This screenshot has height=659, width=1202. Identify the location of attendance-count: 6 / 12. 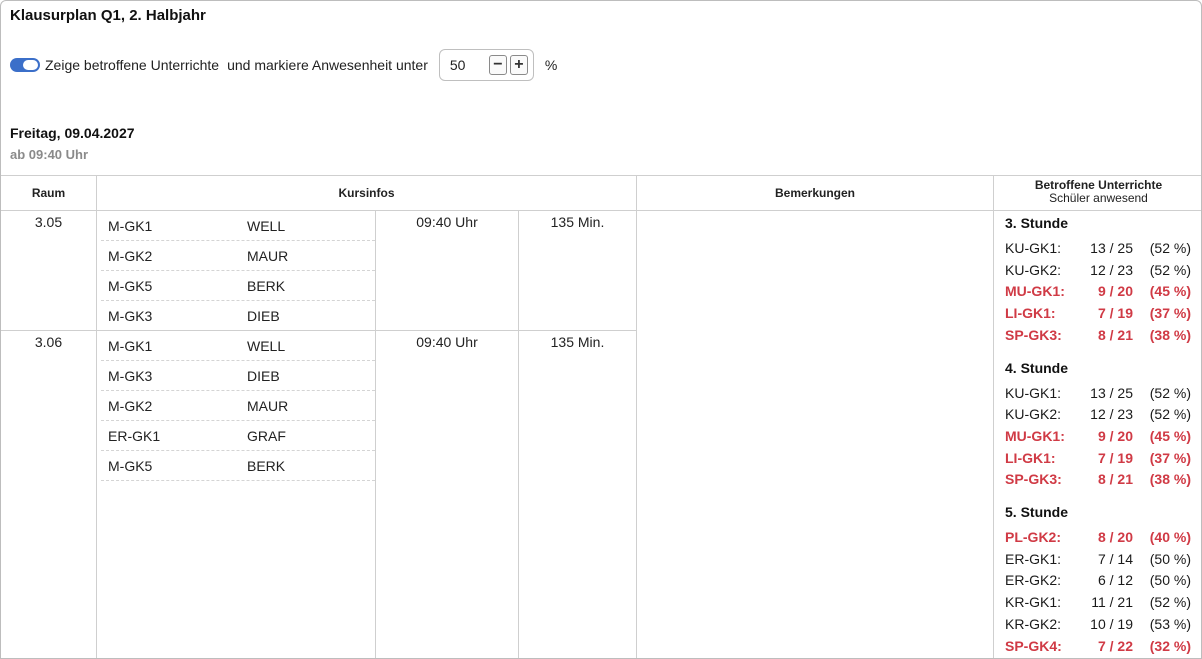
(1115, 580).